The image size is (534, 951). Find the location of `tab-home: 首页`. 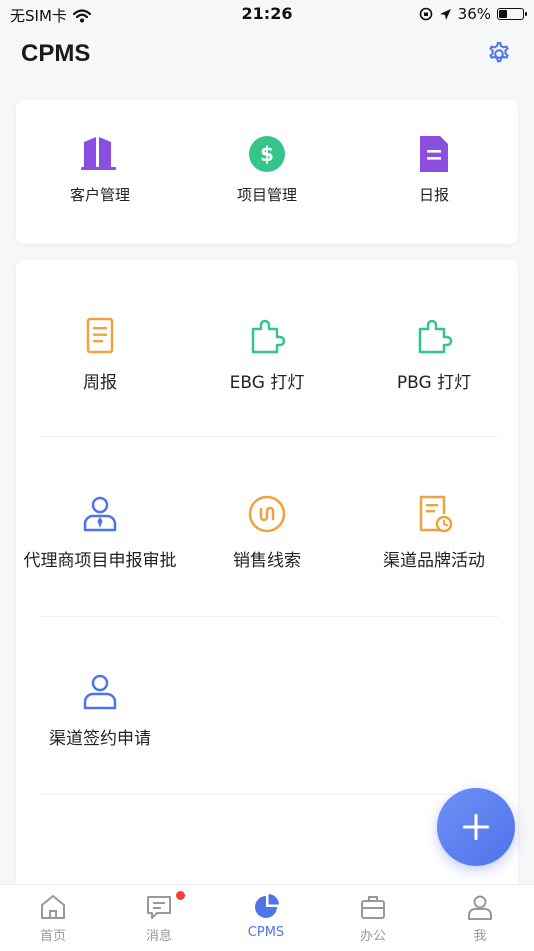

tab-home: 首页 is located at coordinates (53, 918).